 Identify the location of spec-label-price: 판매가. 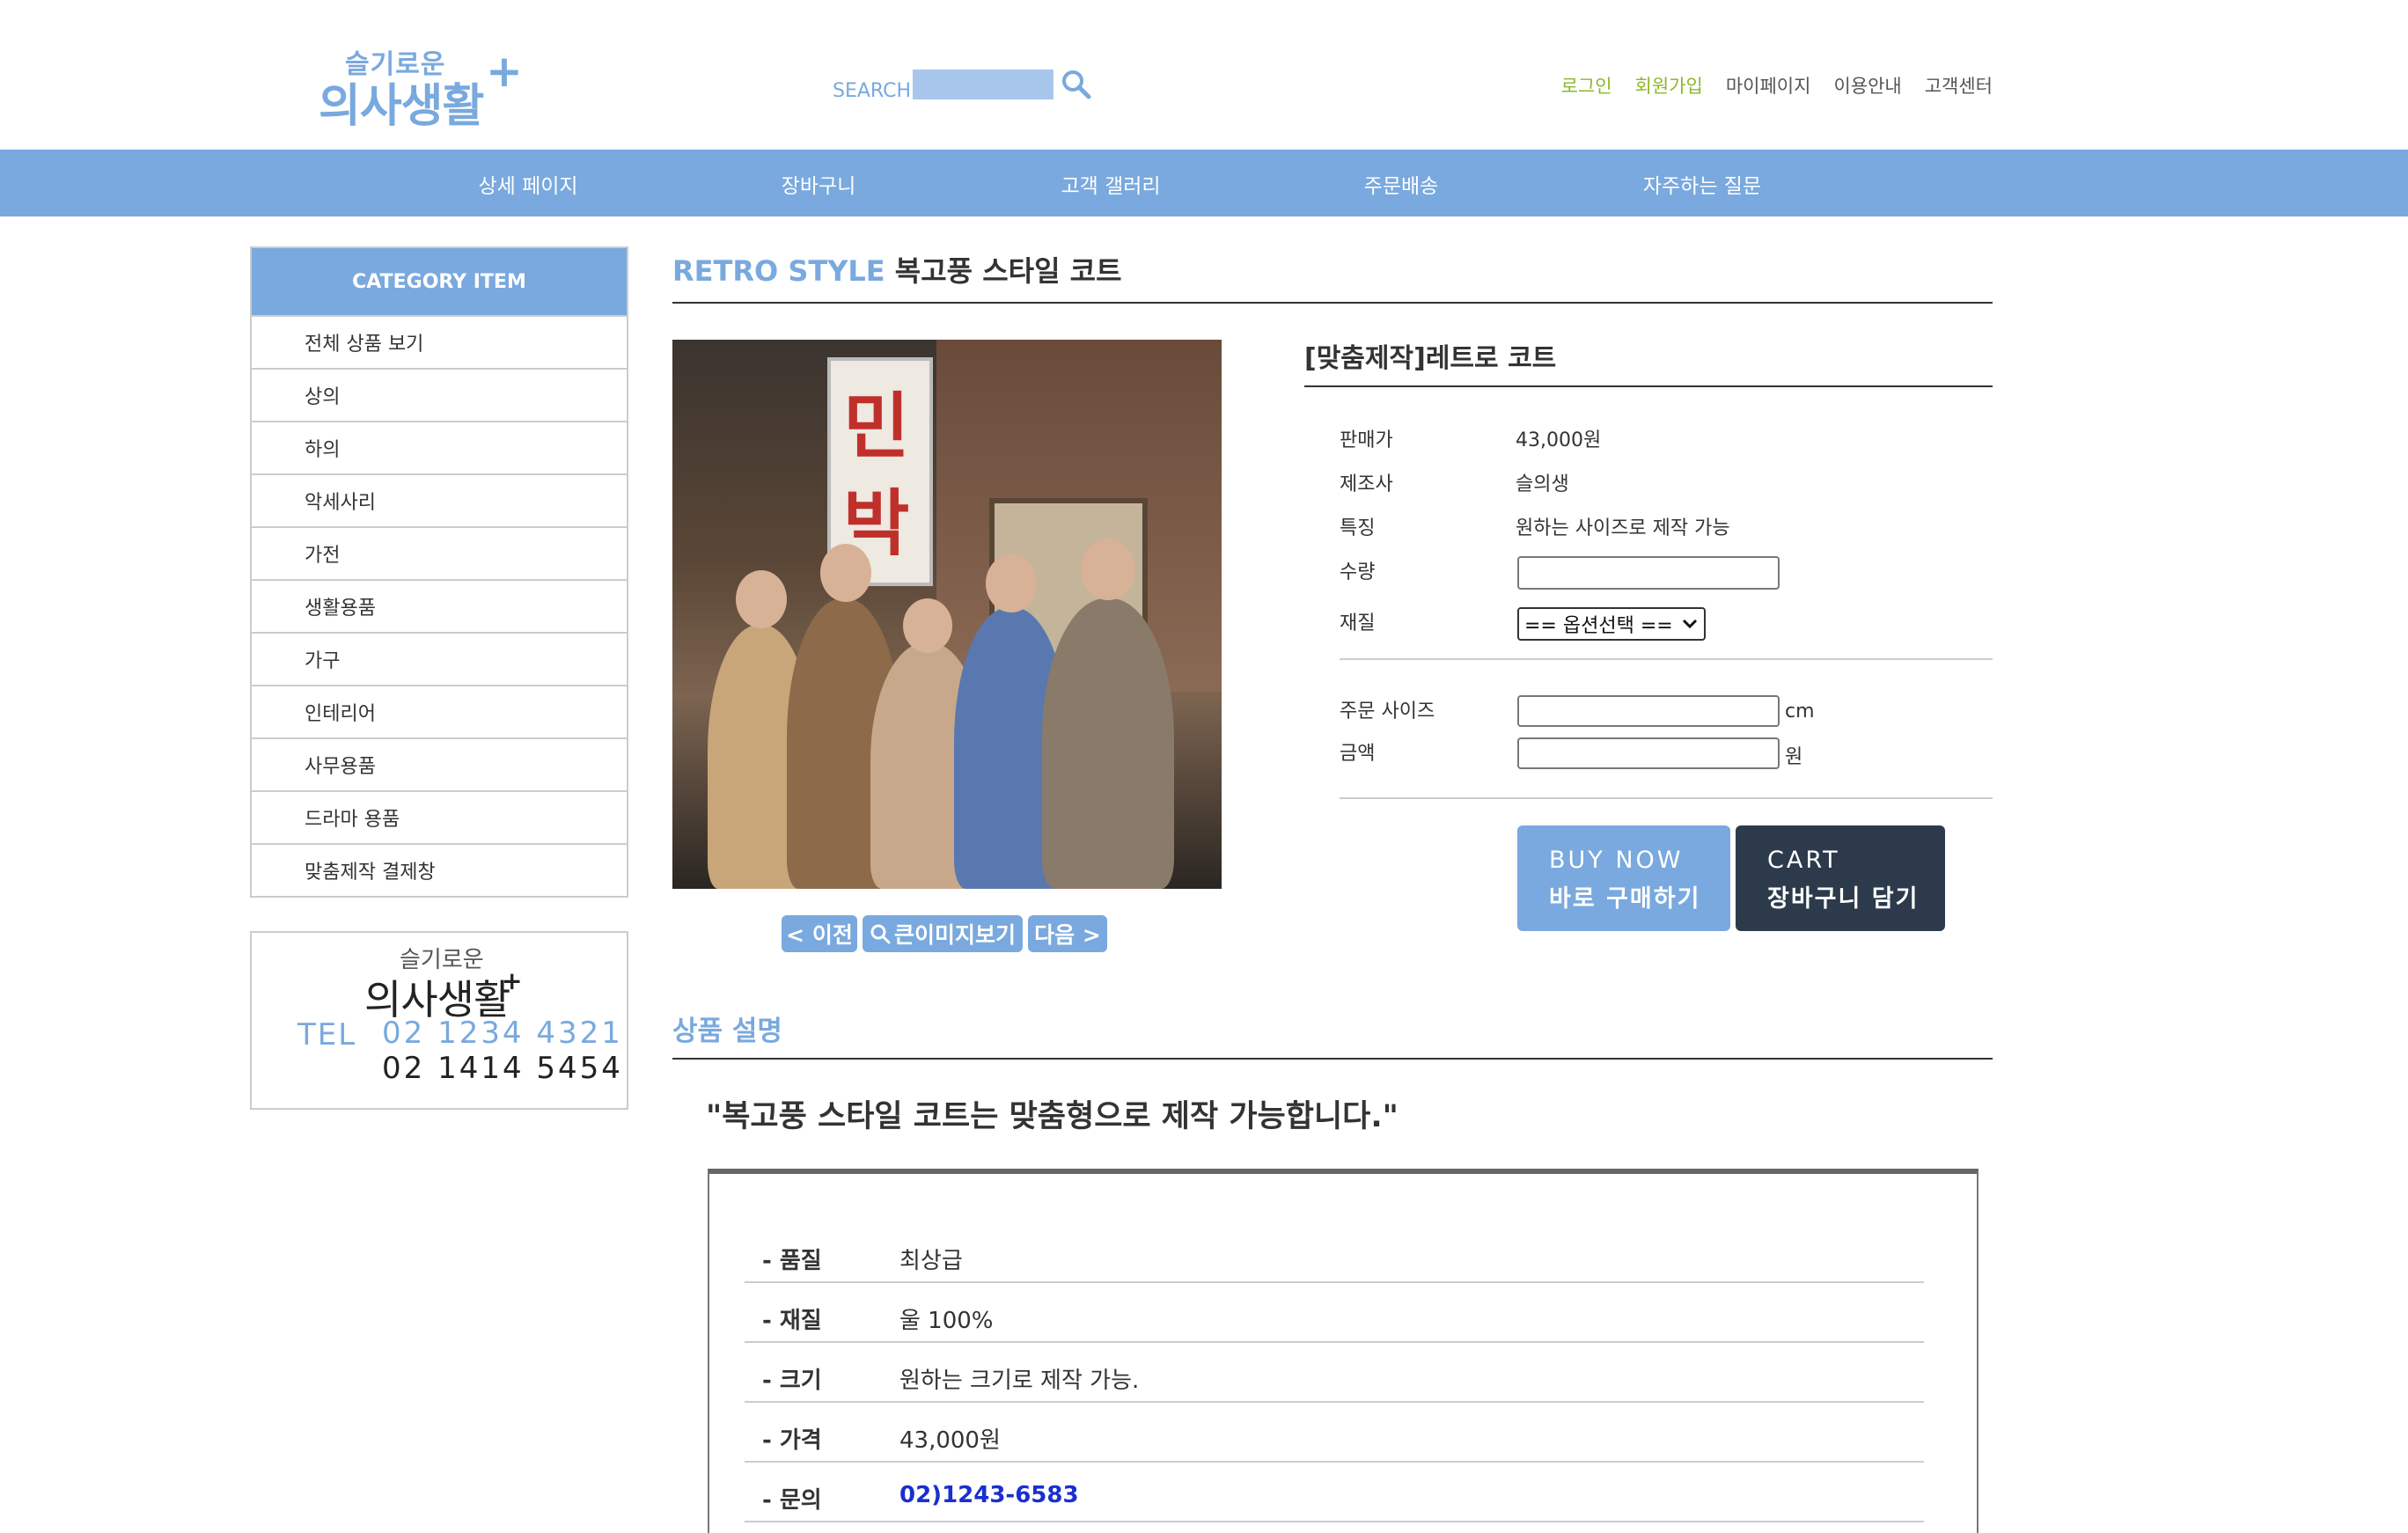
(1366, 440).